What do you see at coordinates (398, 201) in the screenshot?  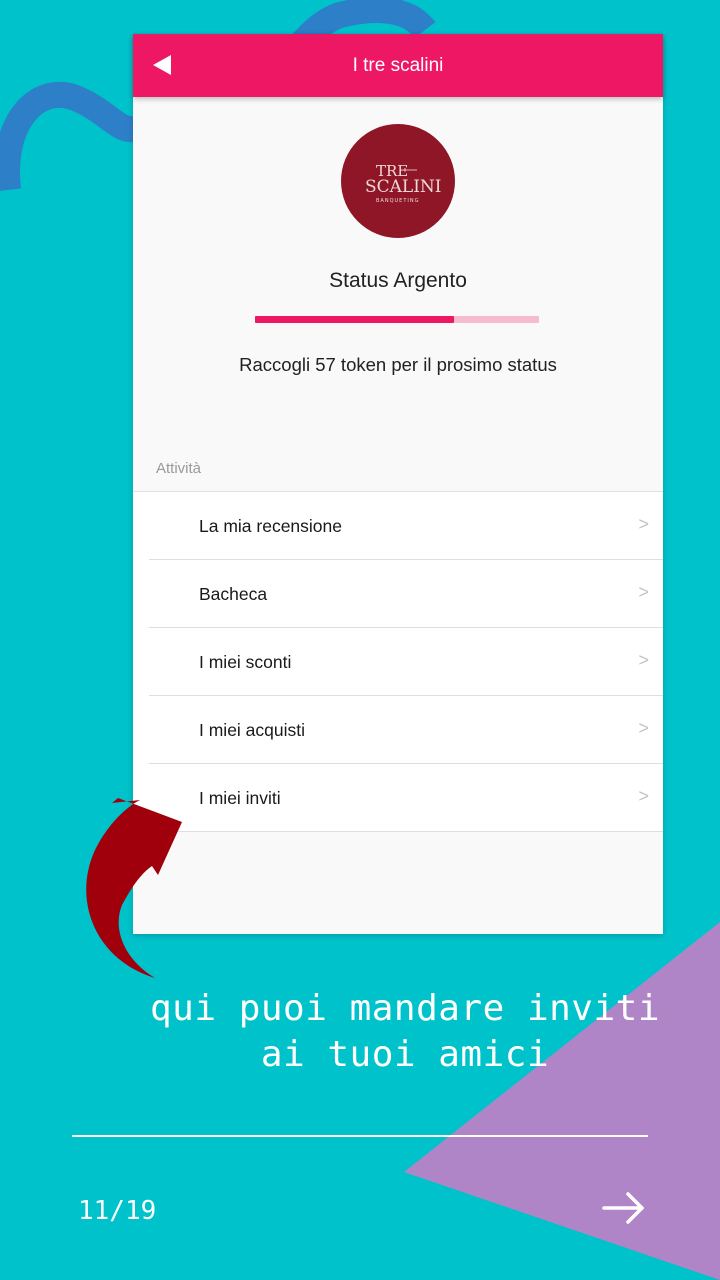 I see `logo-tagline: BANQUETING` at bounding box center [398, 201].